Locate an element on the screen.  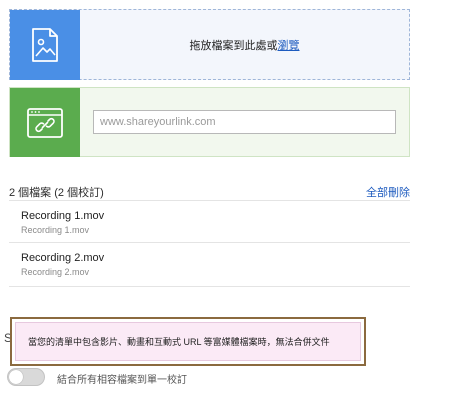
link-icon-tile is located at coordinates (45, 122).